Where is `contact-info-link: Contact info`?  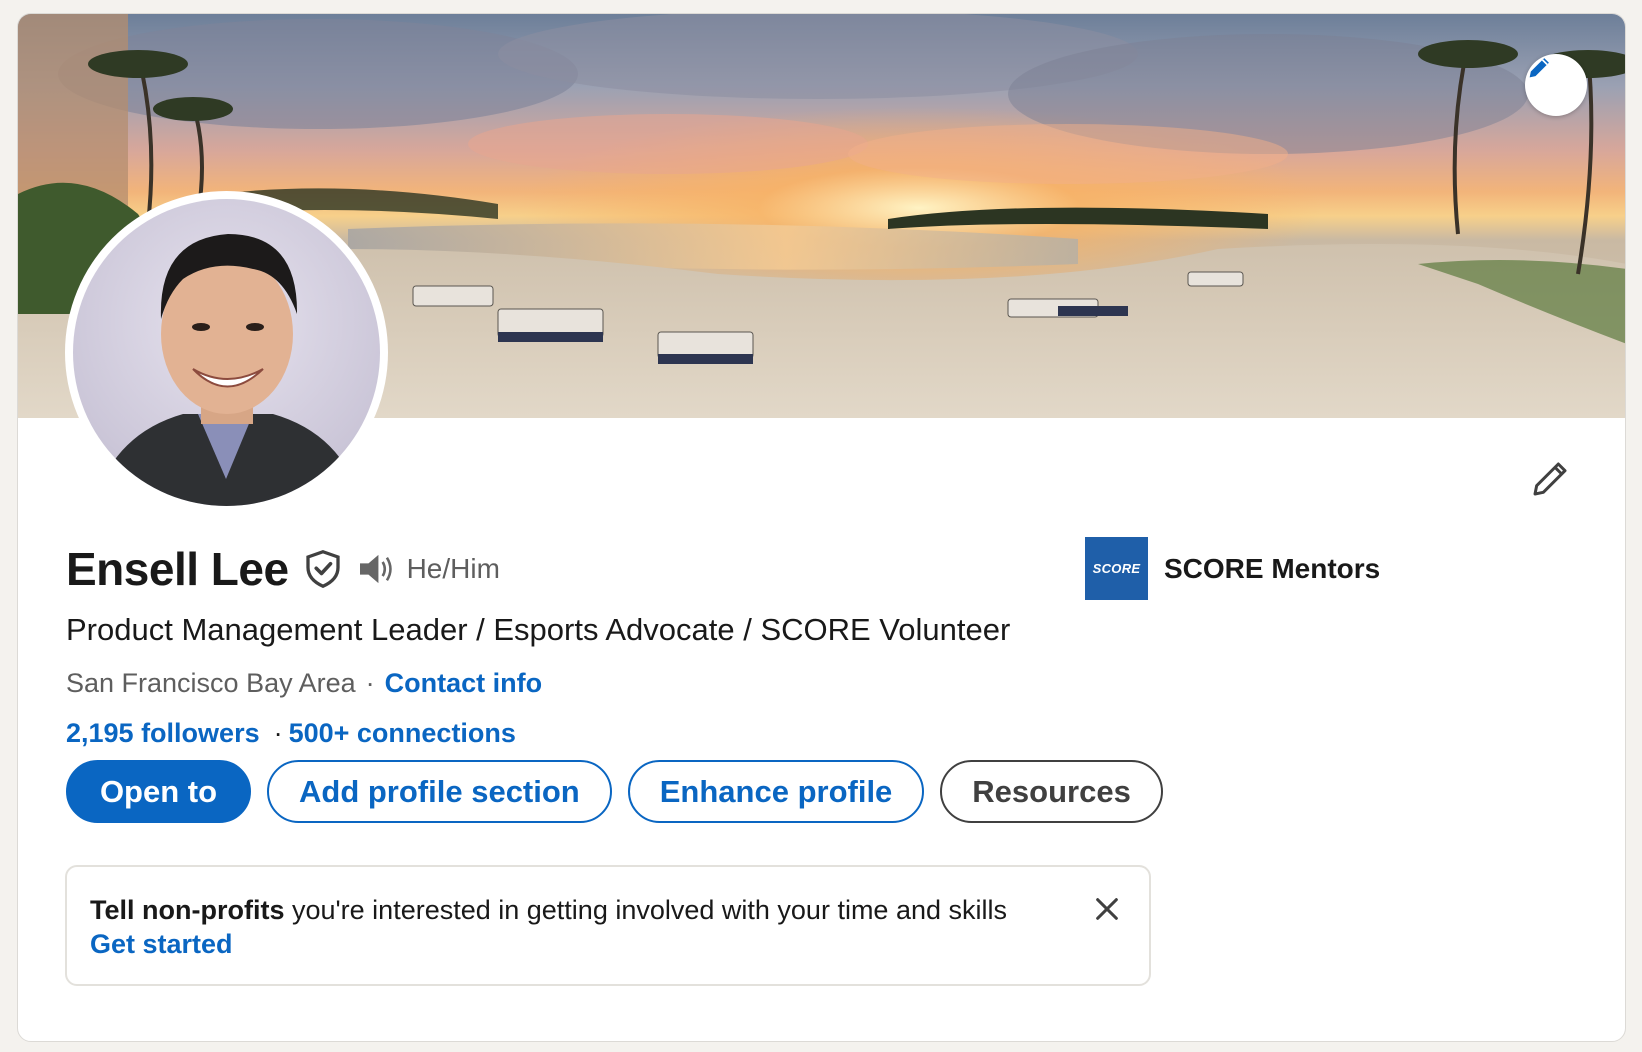 contact-info-link: Contact info is located at coordinates (463, 683).